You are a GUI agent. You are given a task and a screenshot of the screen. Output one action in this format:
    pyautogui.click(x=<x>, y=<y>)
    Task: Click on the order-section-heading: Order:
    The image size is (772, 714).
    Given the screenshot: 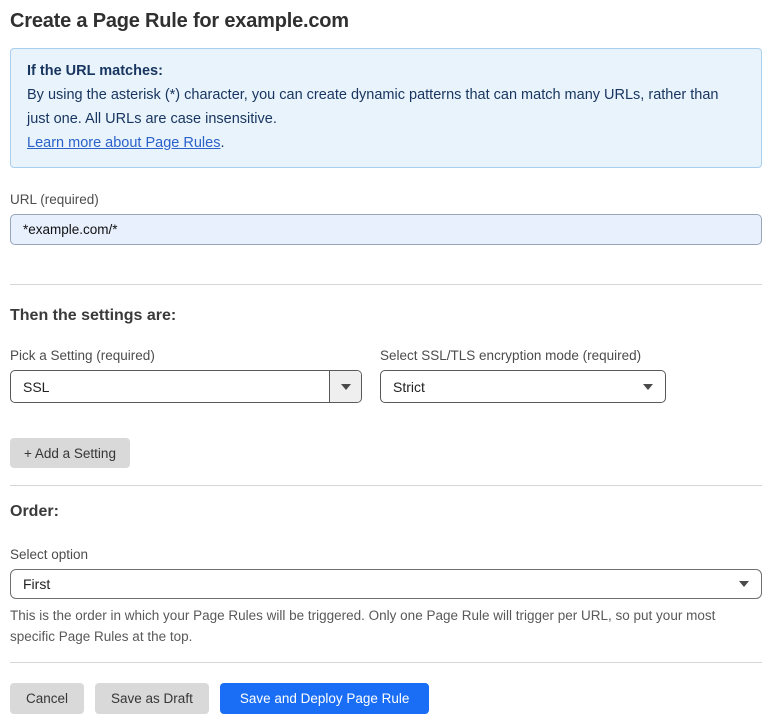 What is the action you would take?
    pyautogui.click(x=34, y=511)
    